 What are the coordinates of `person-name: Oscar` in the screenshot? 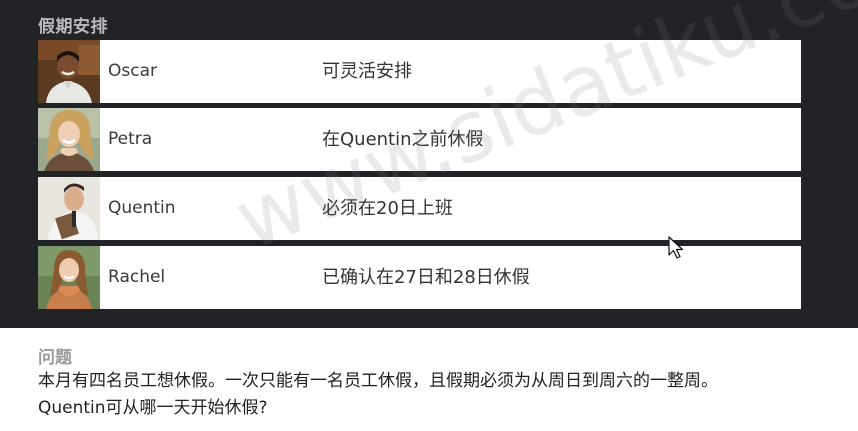 It's located at (132, 71).